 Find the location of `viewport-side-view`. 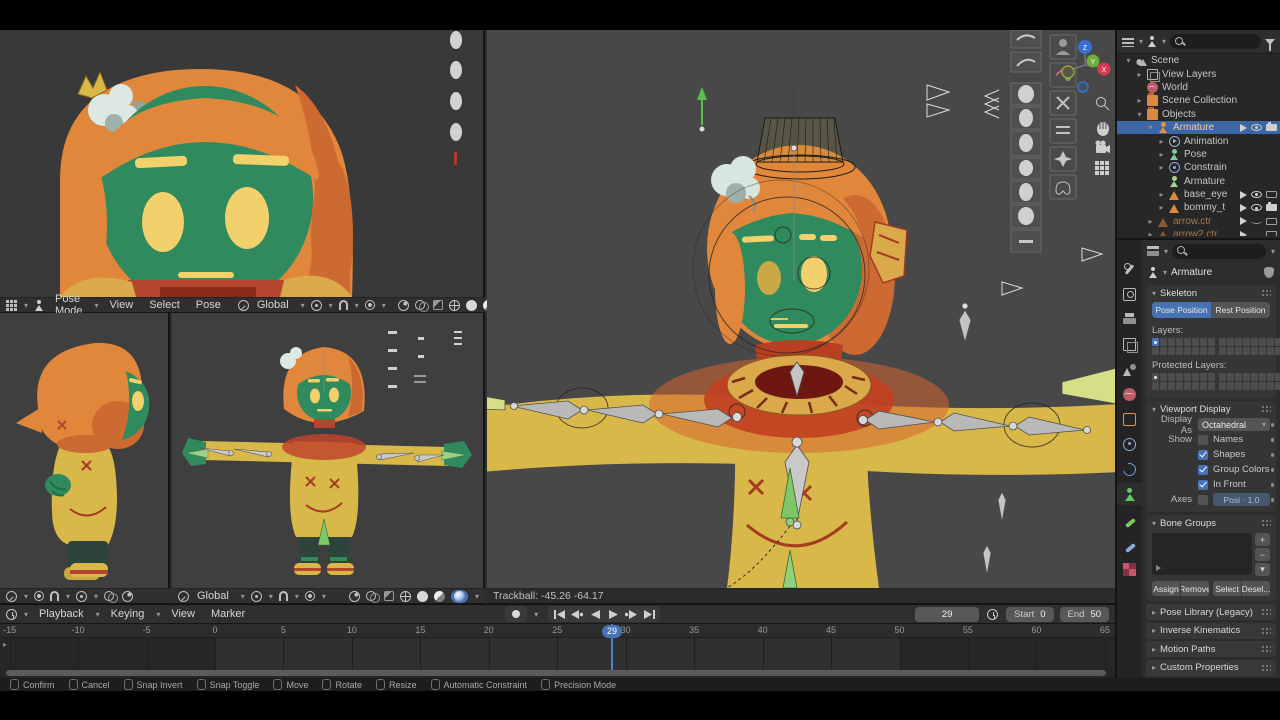

viewport-side-view is located at coordinates (85, 450).